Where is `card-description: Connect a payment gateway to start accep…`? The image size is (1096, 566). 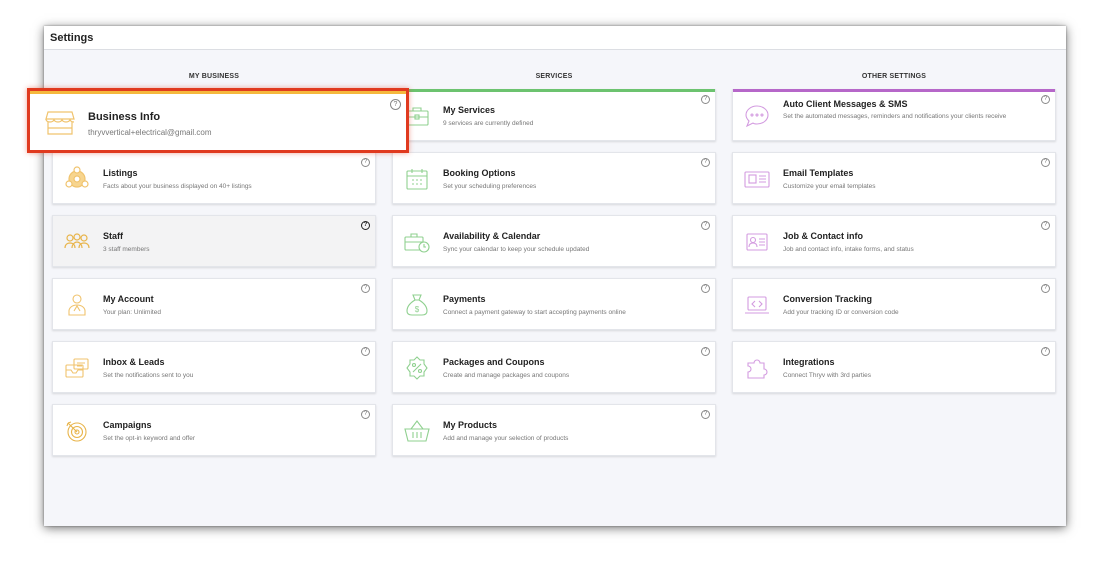 card-description: Connect a payment gateway to start accep… is located at coordinates (534, 312).